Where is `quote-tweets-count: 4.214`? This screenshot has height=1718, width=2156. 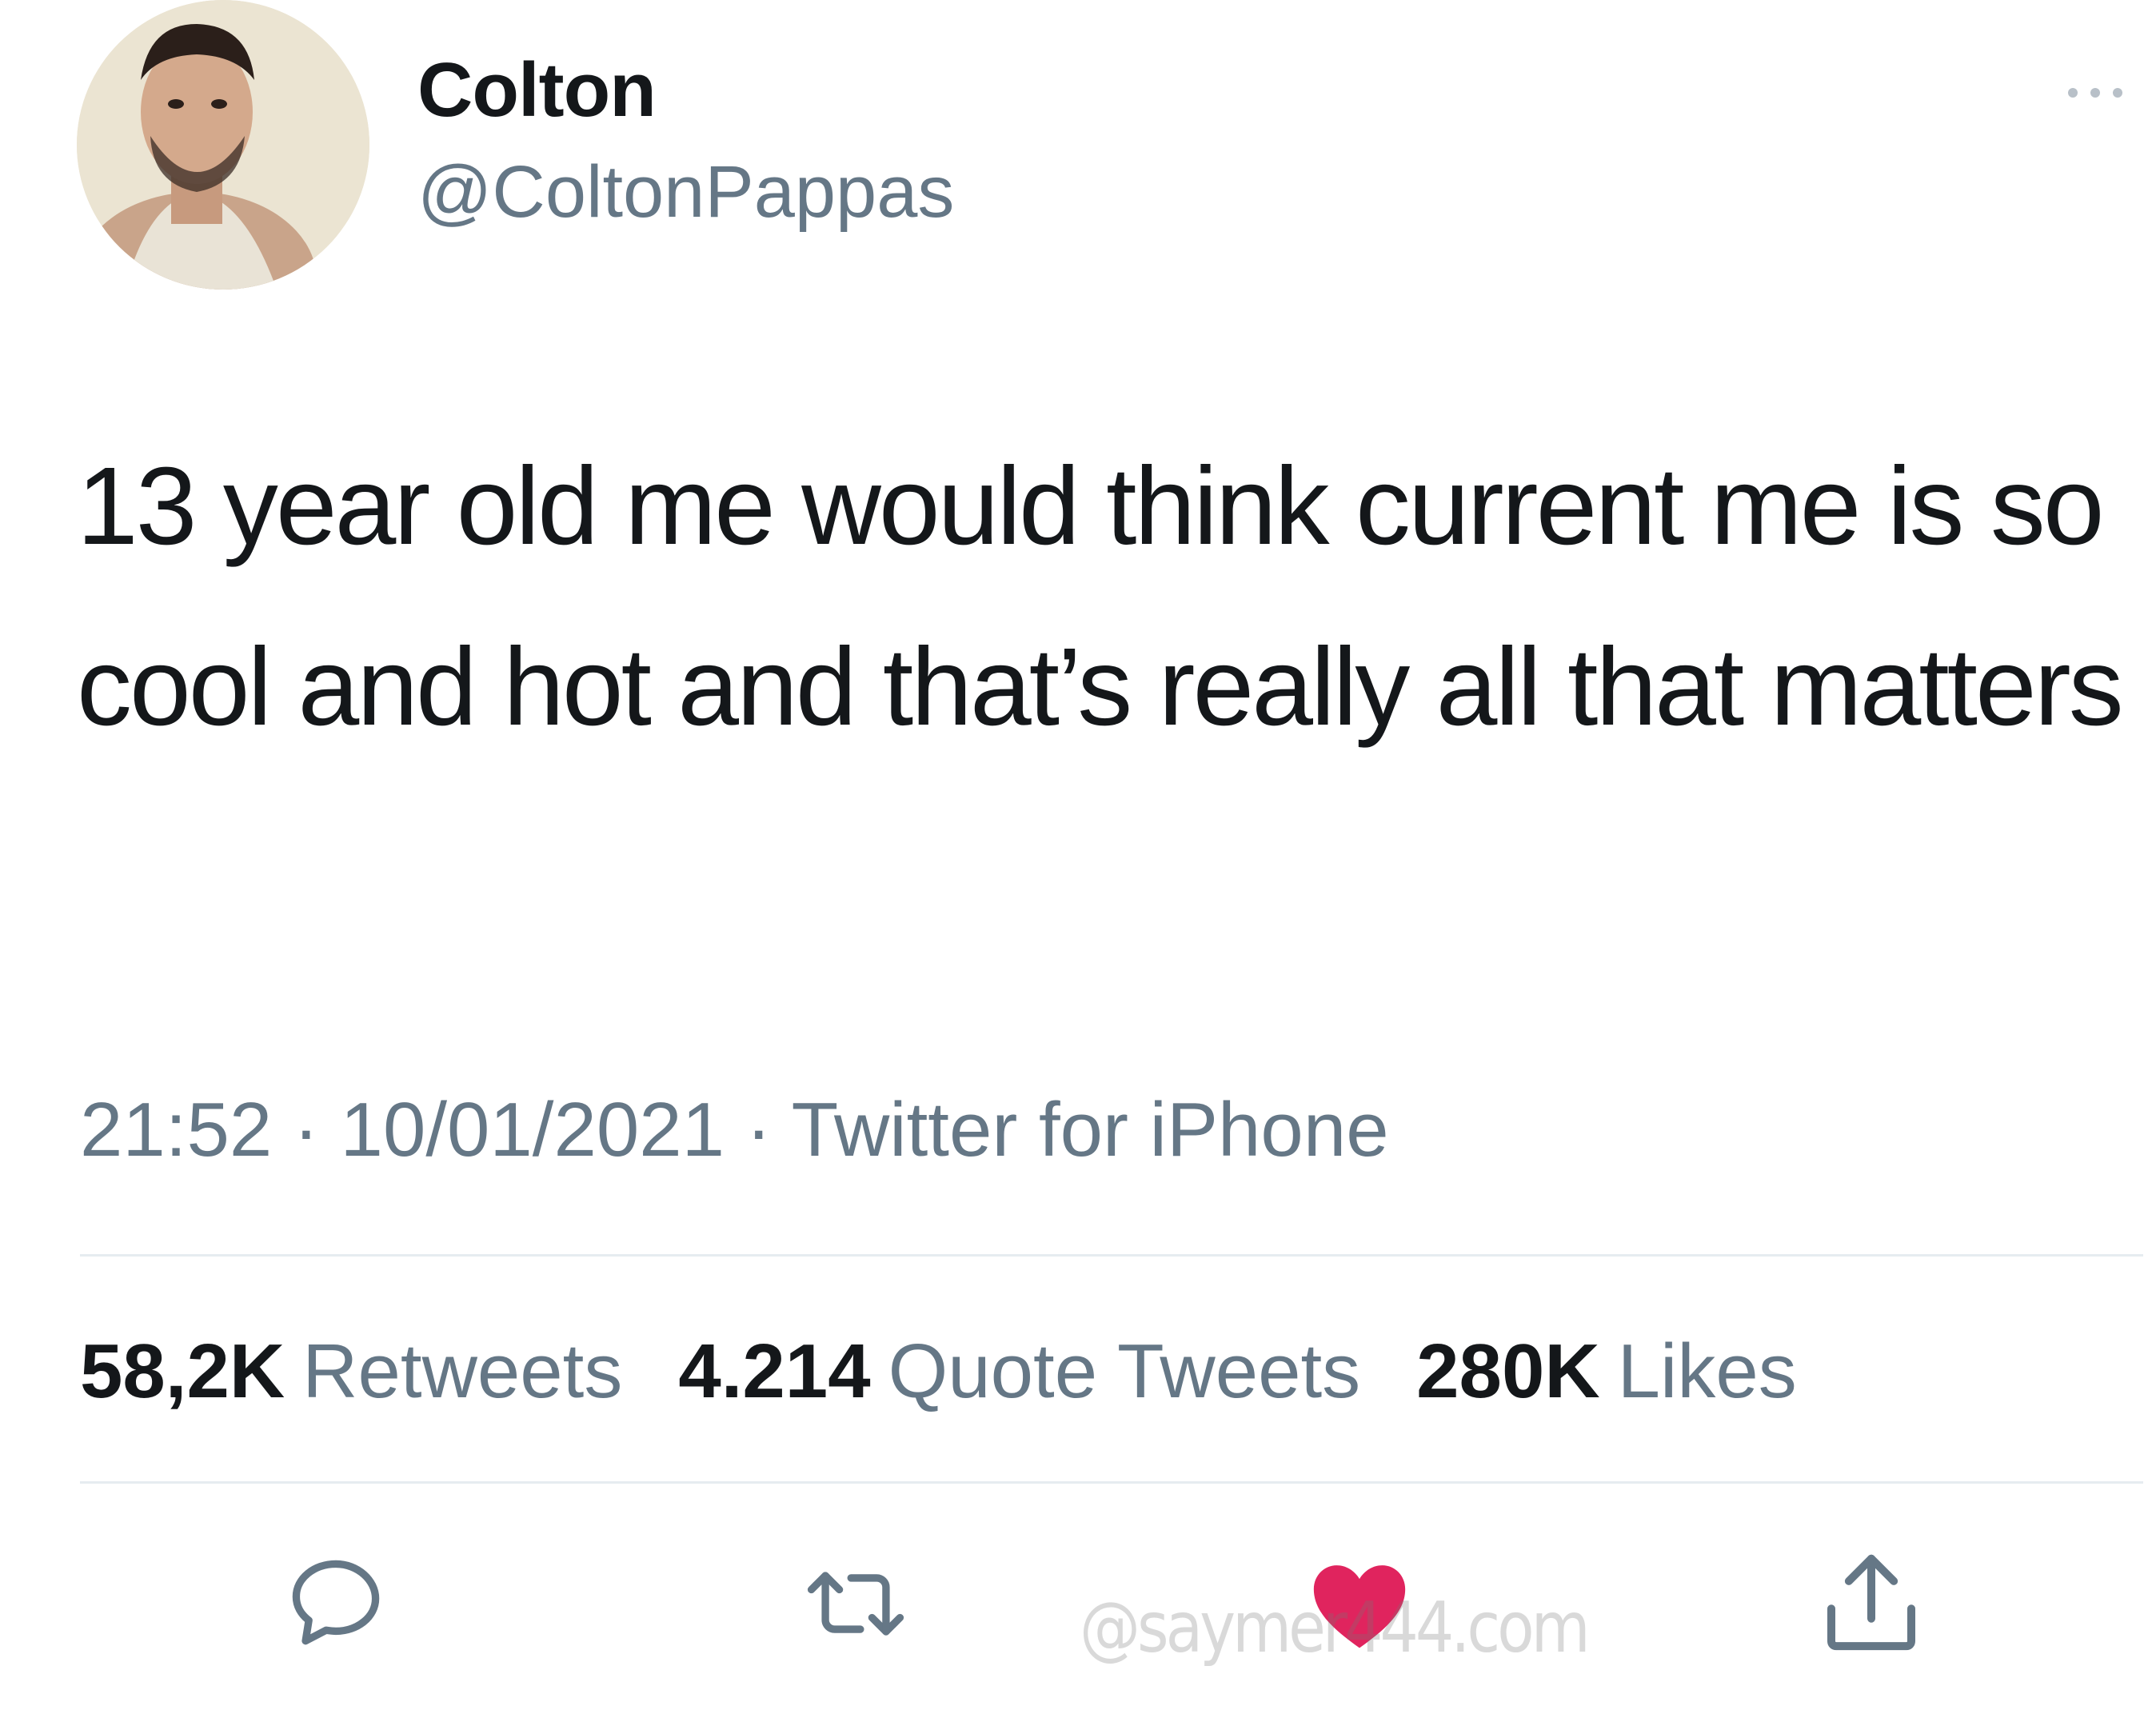
quote-tweets-count: 4.214 is located at coordinates (774, 1371).